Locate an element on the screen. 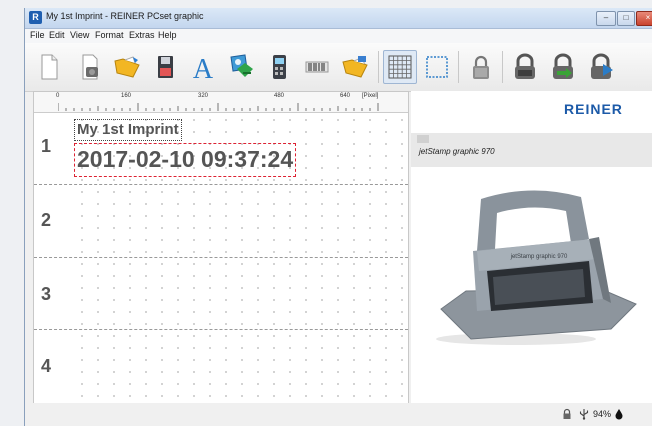  menu-edit: Edit is located at coordinates (57, 35).